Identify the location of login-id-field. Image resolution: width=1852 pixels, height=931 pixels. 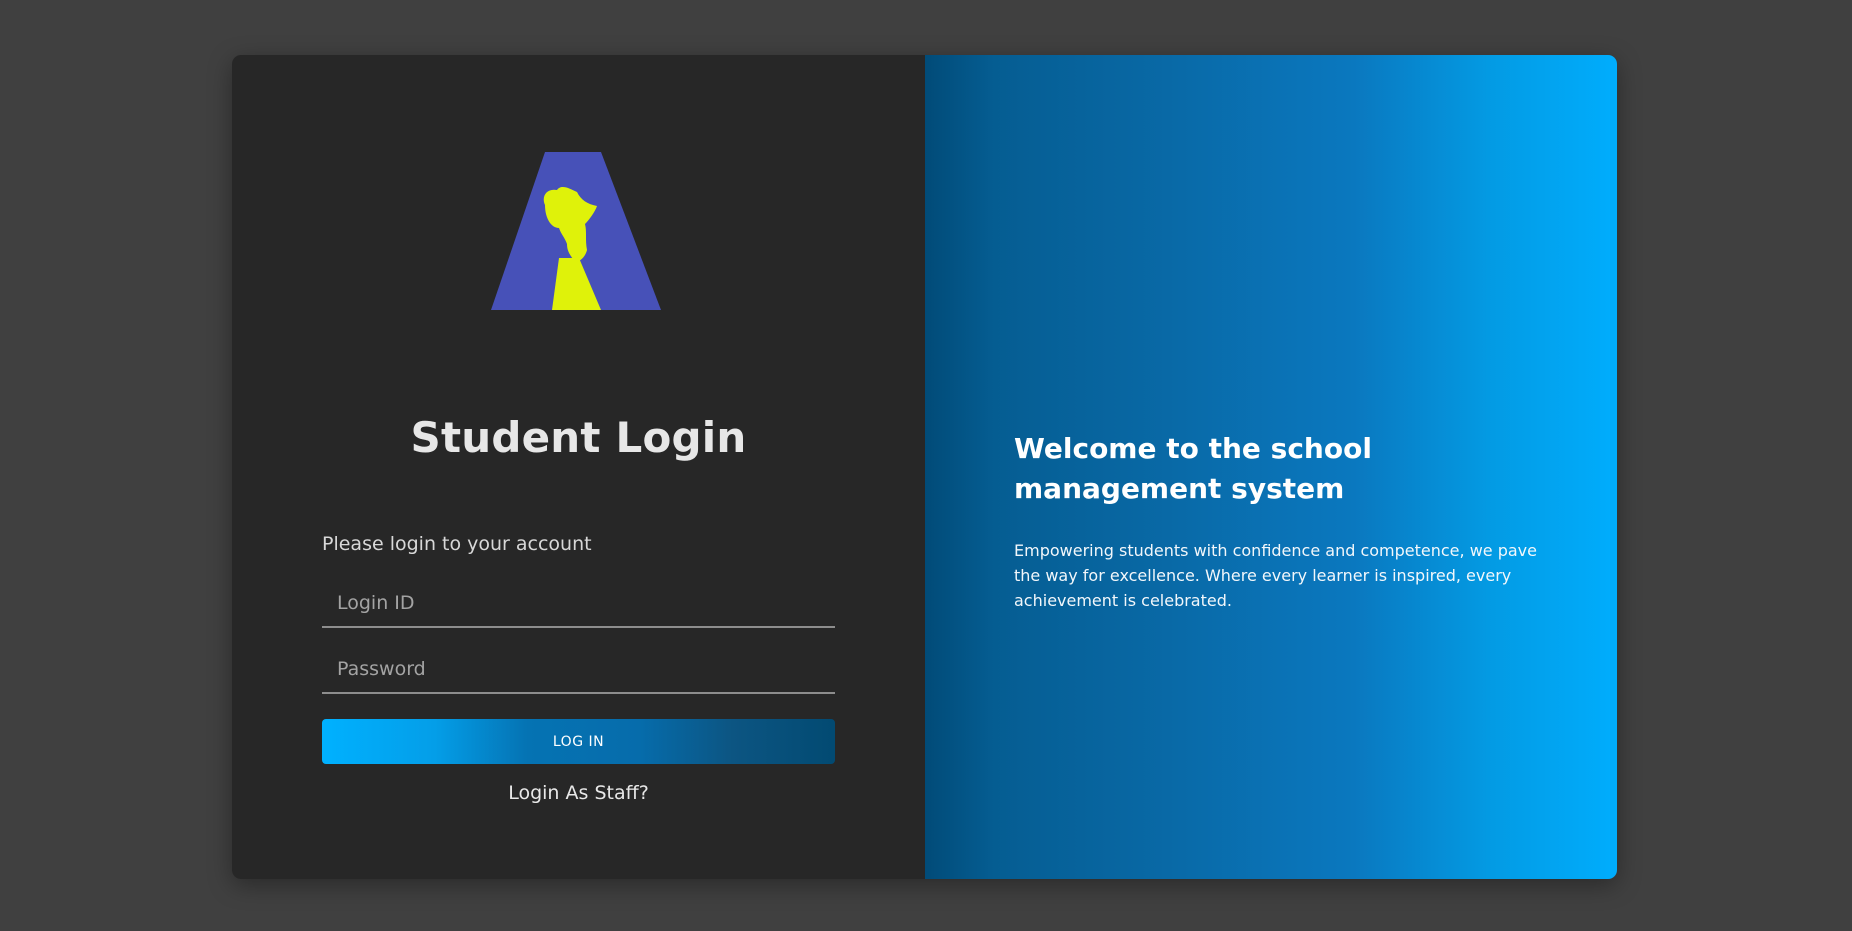
(578, 604).